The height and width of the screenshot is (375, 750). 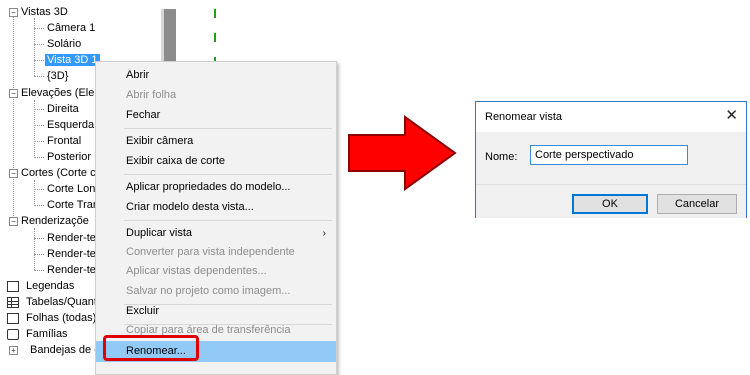 I want to click on tree-node-esquerda: Esquerda, so click(x=70, y=125).